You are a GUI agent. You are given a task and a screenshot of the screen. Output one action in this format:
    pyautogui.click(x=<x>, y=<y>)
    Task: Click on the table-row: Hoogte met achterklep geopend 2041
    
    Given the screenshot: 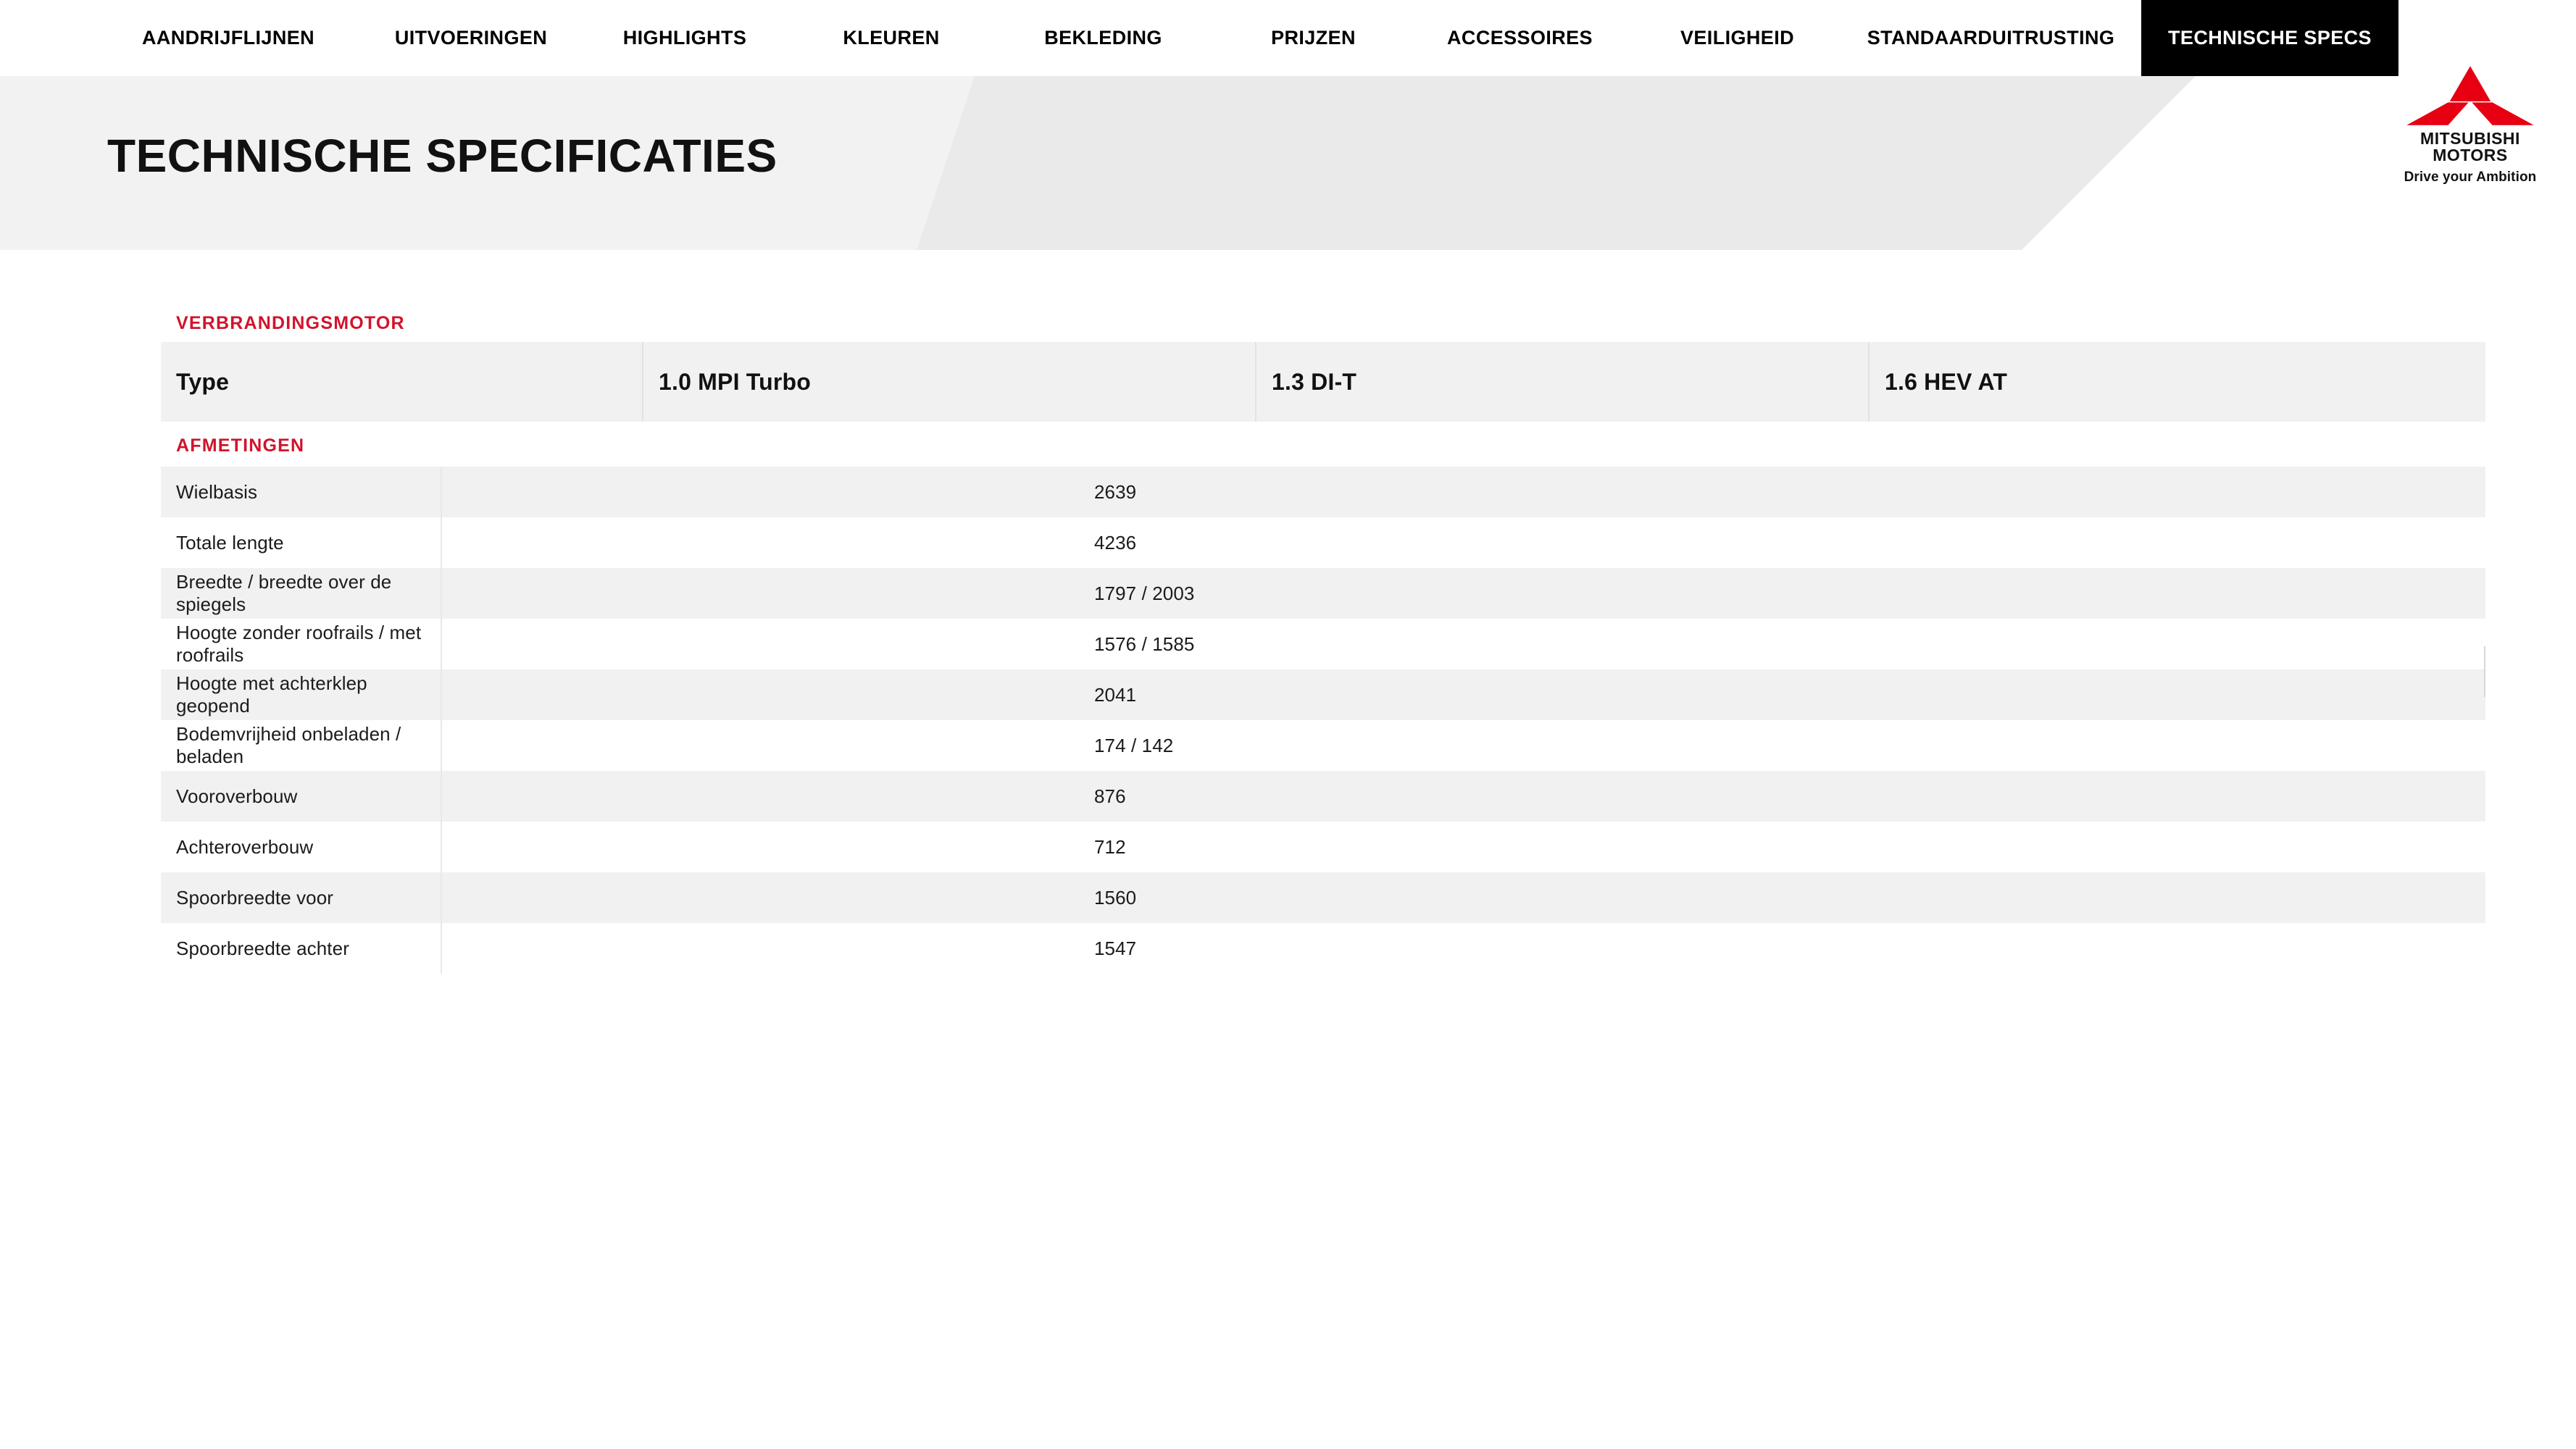 What is the action you would take?
    pyautogui.click(x=1323, y=694)
    